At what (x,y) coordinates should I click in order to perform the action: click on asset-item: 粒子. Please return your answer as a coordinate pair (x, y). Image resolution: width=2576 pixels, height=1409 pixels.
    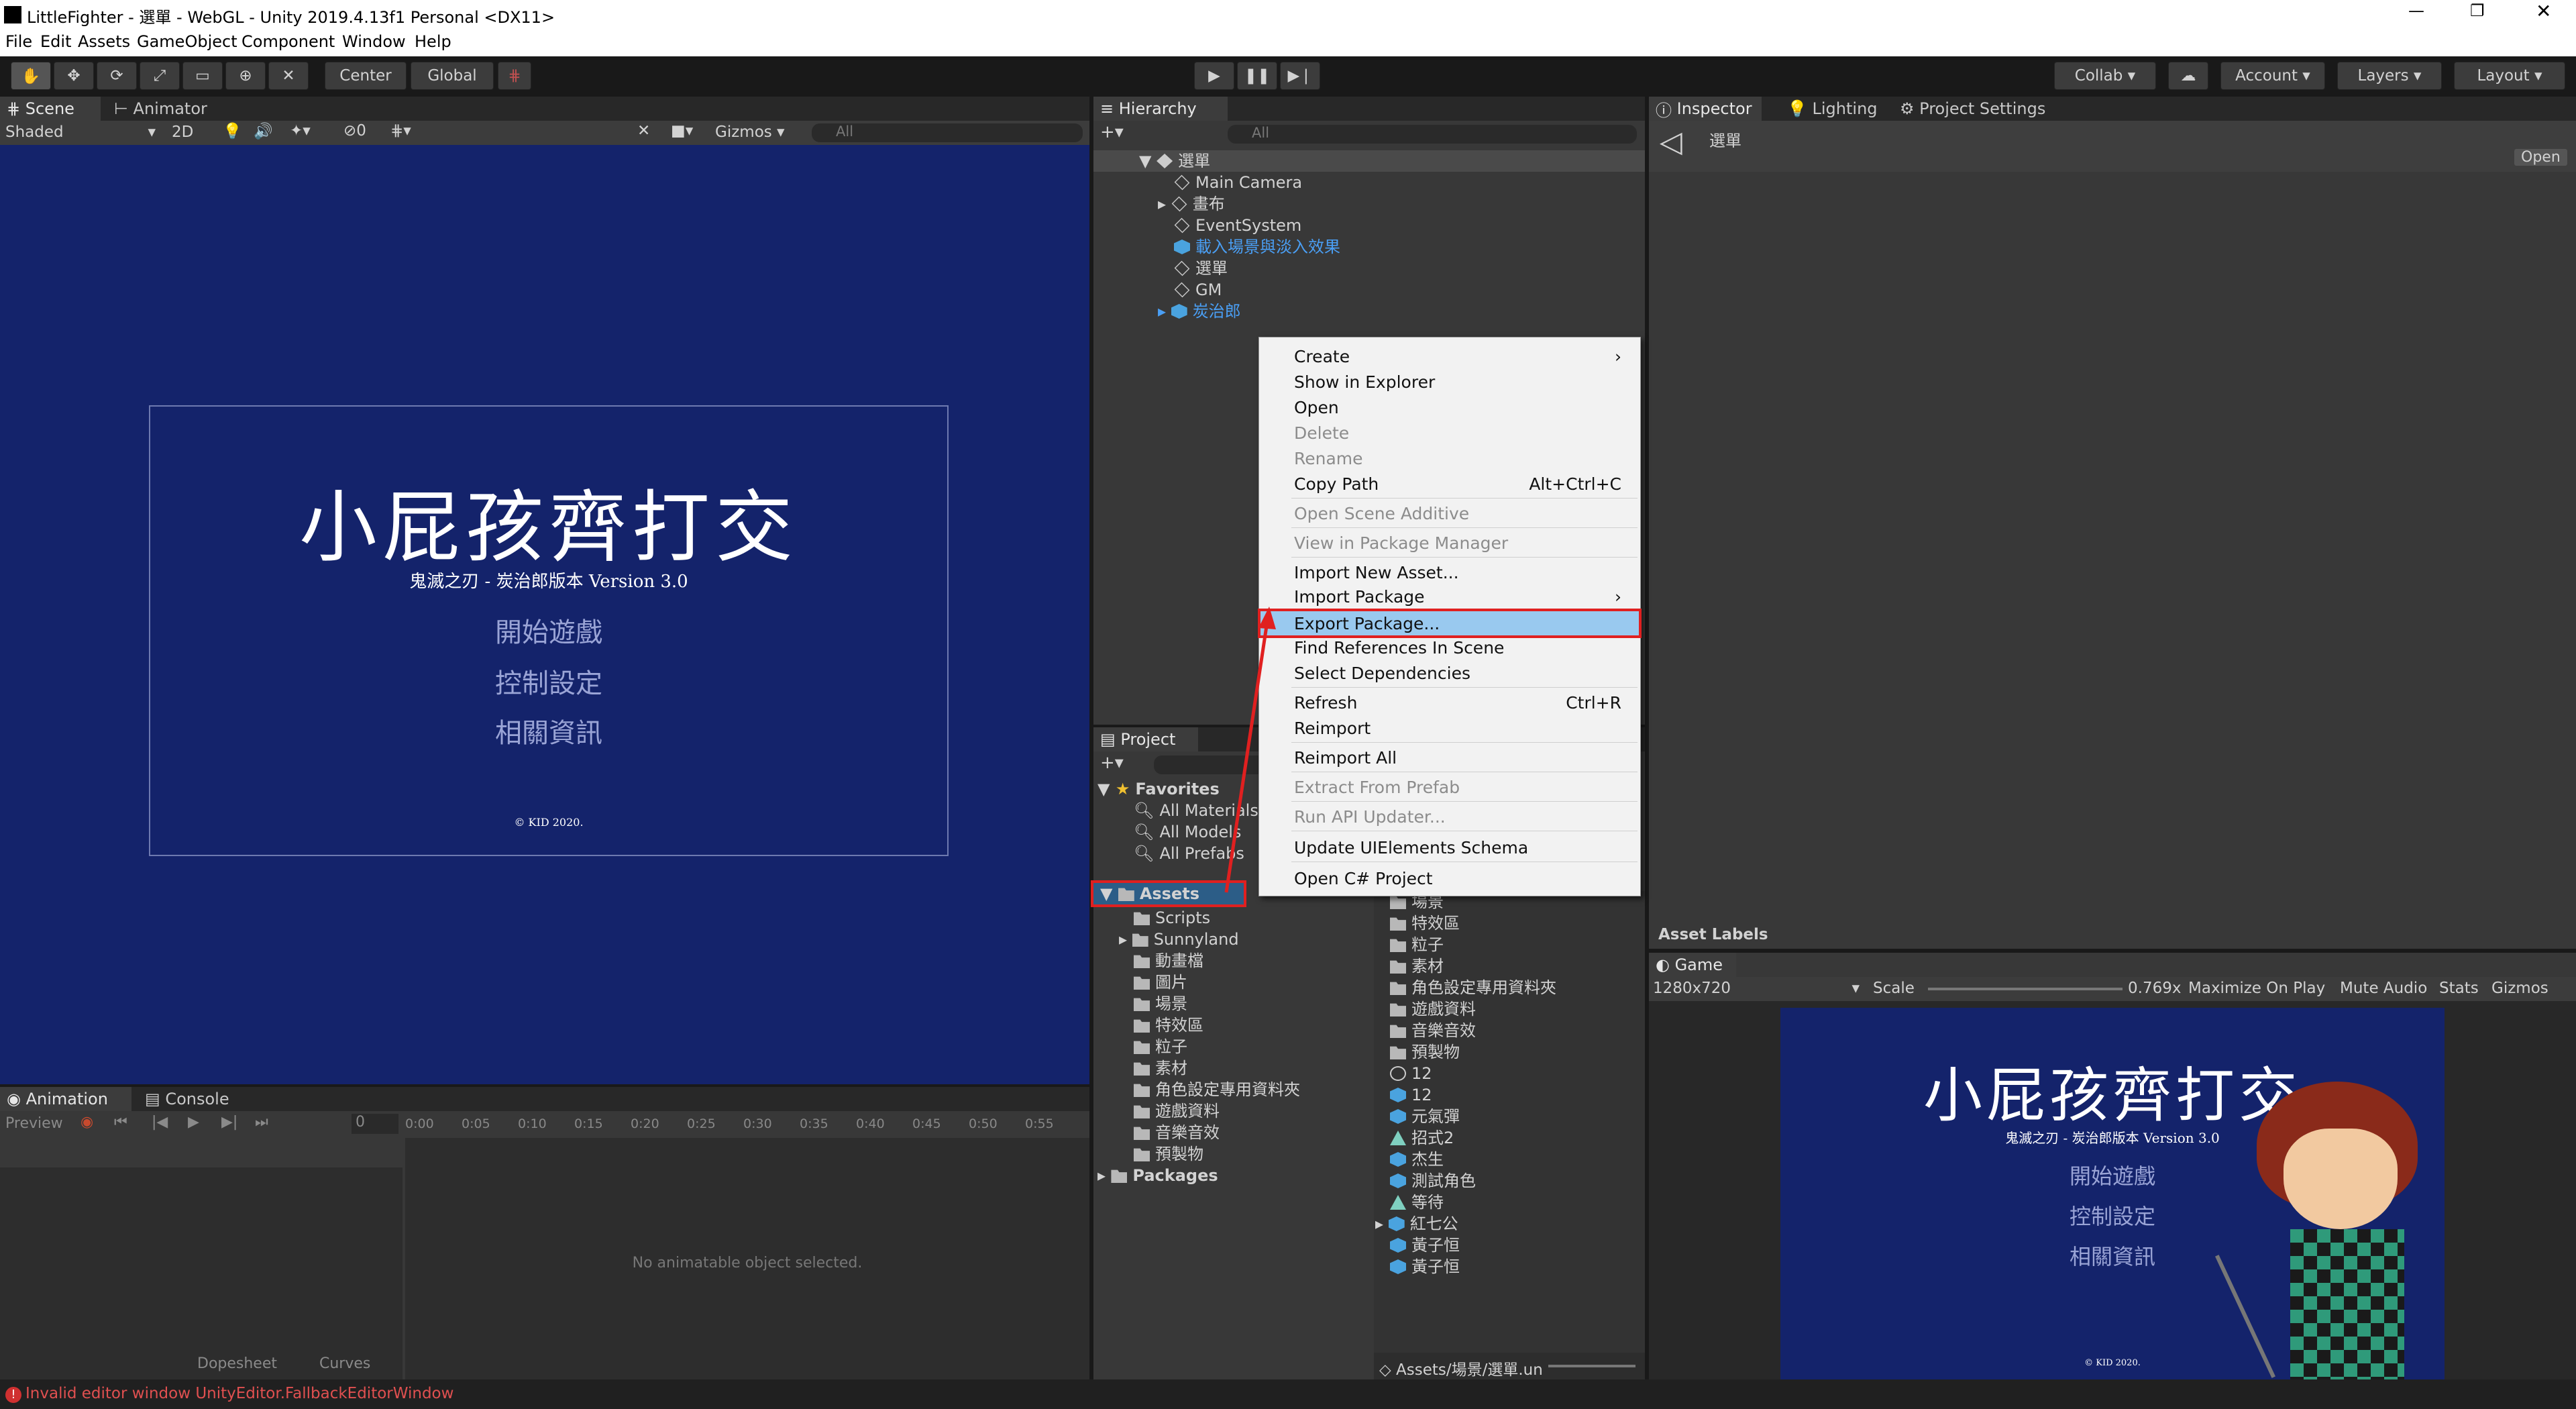
    Looking at the image, I should click on (1417, 944).